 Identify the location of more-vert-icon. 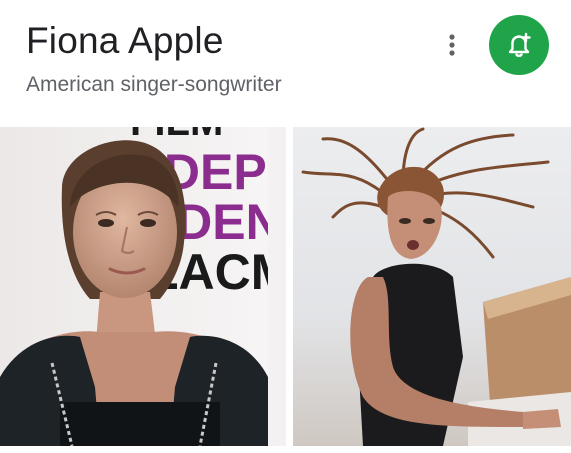
(452, 45).